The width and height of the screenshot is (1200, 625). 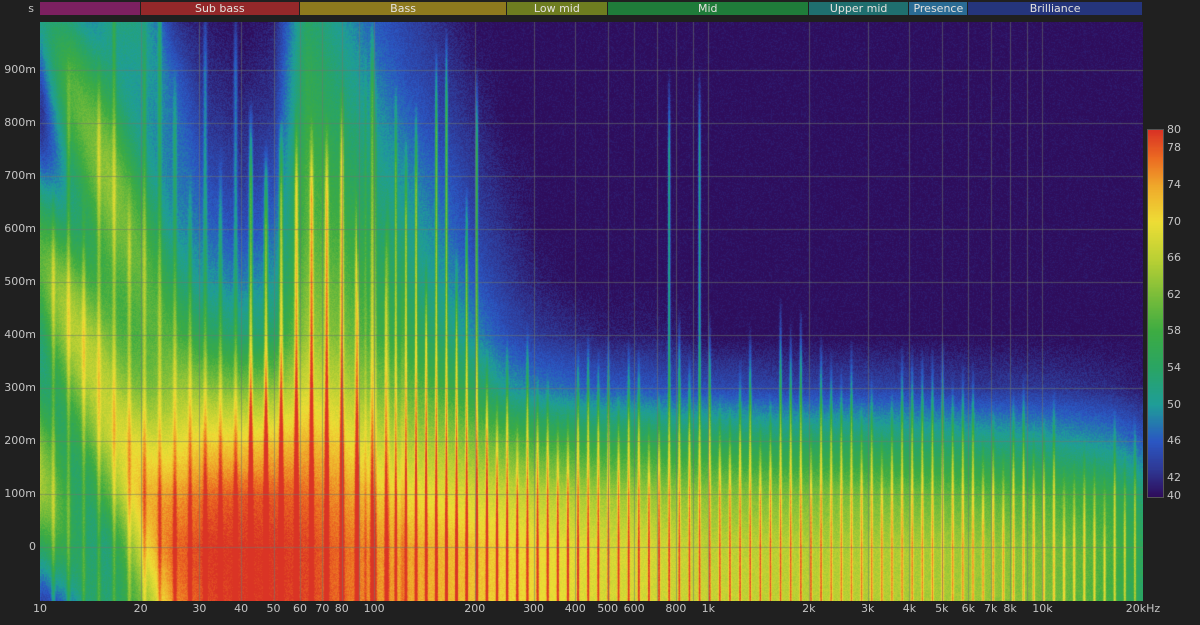 I want to click on colorbar-tick-label: 62, so click(x=1174, y=294).